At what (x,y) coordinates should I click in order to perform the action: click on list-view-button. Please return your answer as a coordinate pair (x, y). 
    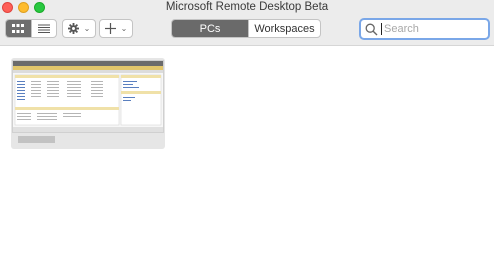
    Looking at the image, I should click on (43, 28).